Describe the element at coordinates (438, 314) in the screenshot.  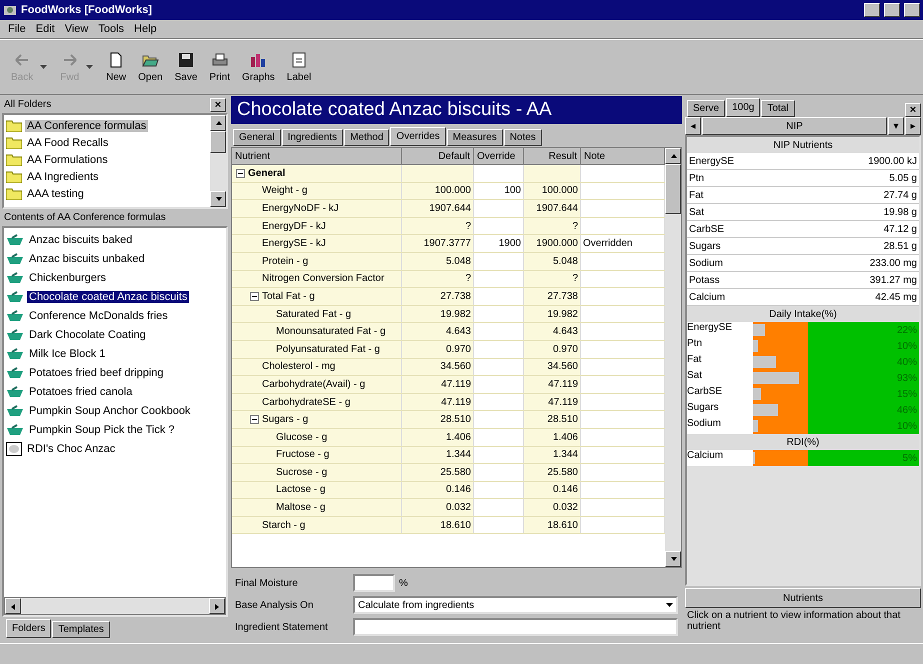
I see `table-cell: 19.982` at that location.